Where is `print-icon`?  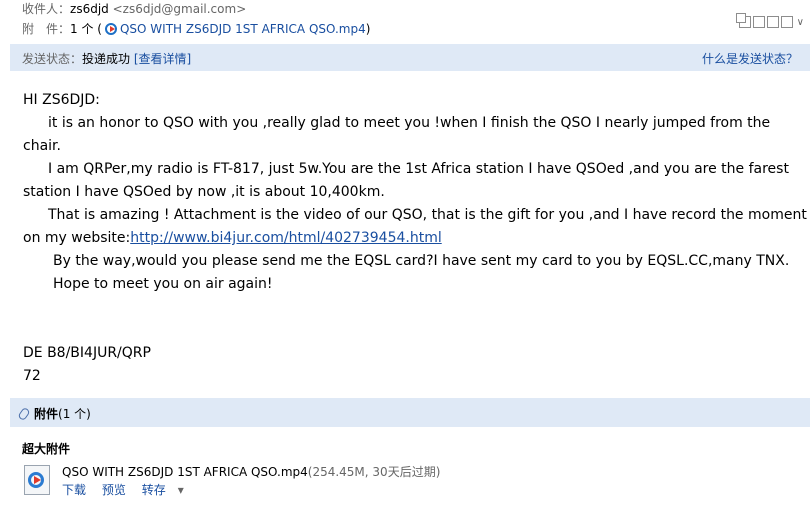 print-icon is located at coordinates (758, 22).